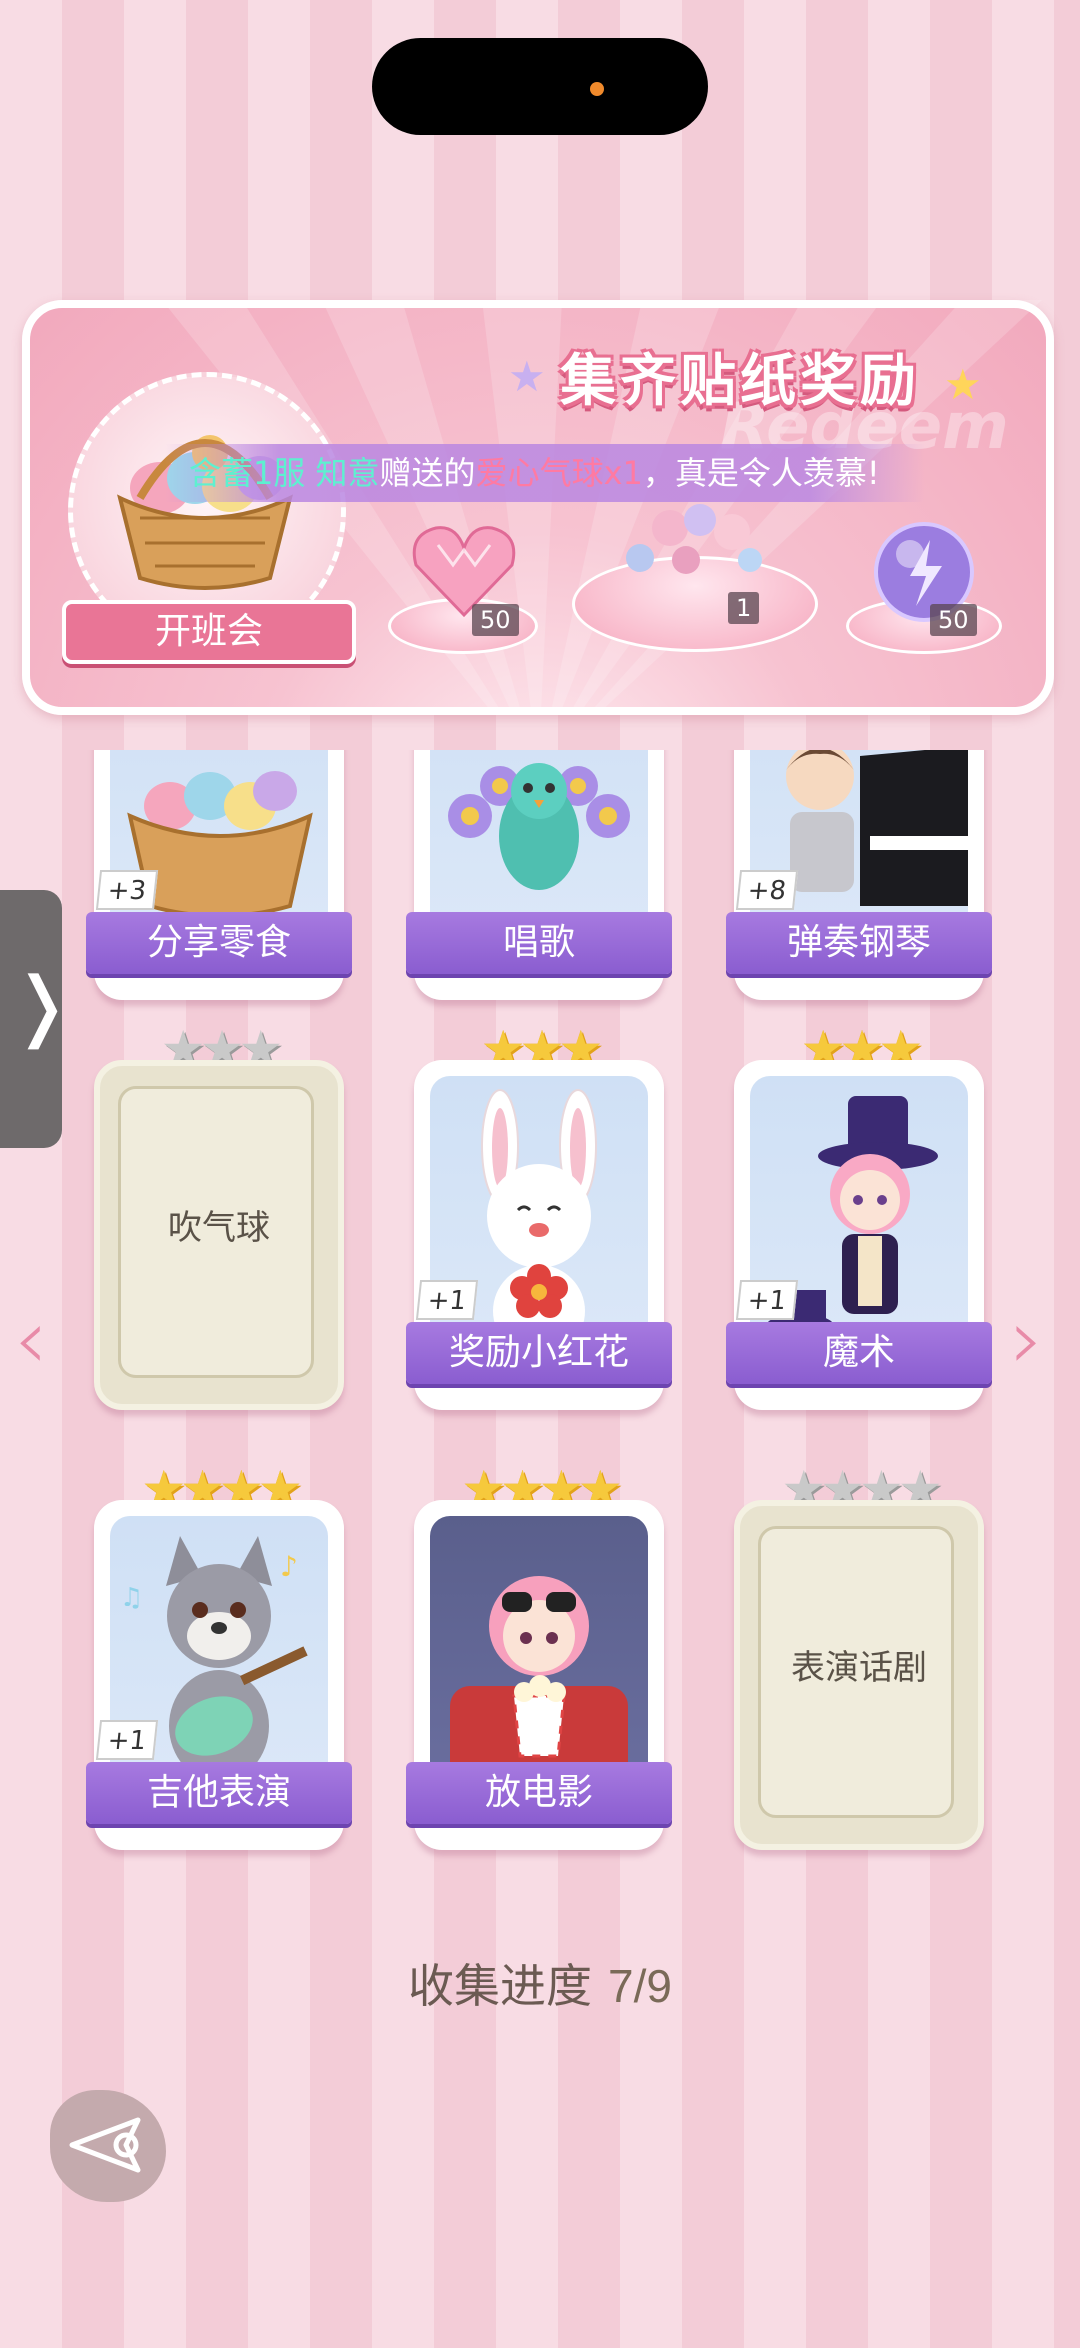 Image resolution: width=1080 pixels, height=2348 pixels. Describe the element at coordinates (209, 632) in the screenshot. I see `event-button: 开班会` at that location.